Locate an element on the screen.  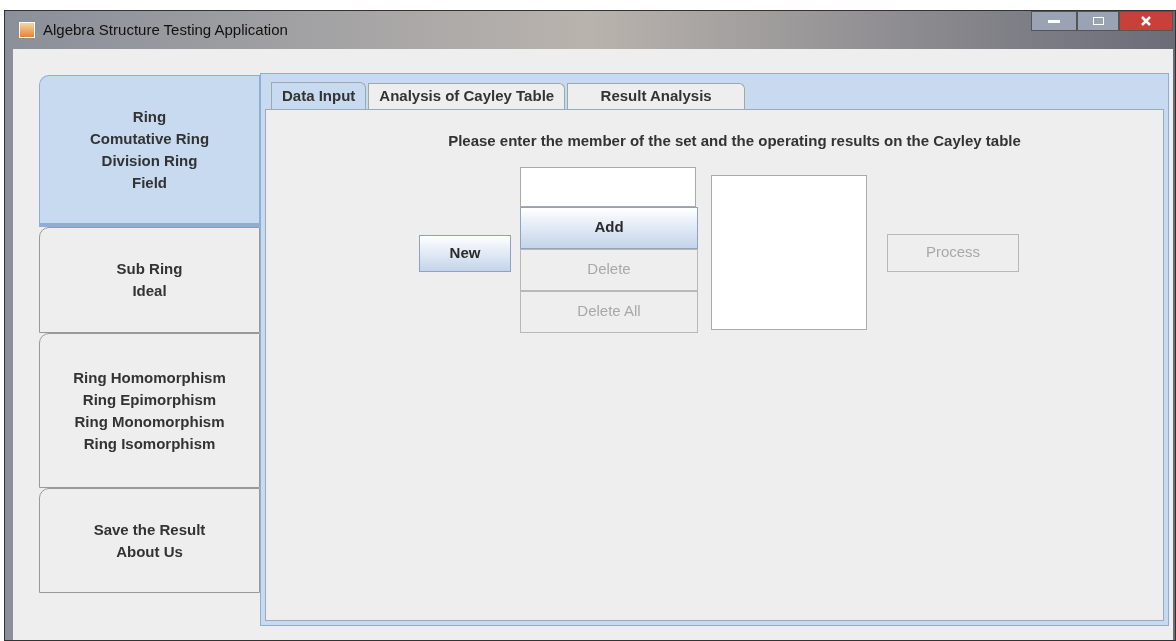
app-icon is located at coordinates (27, 30).